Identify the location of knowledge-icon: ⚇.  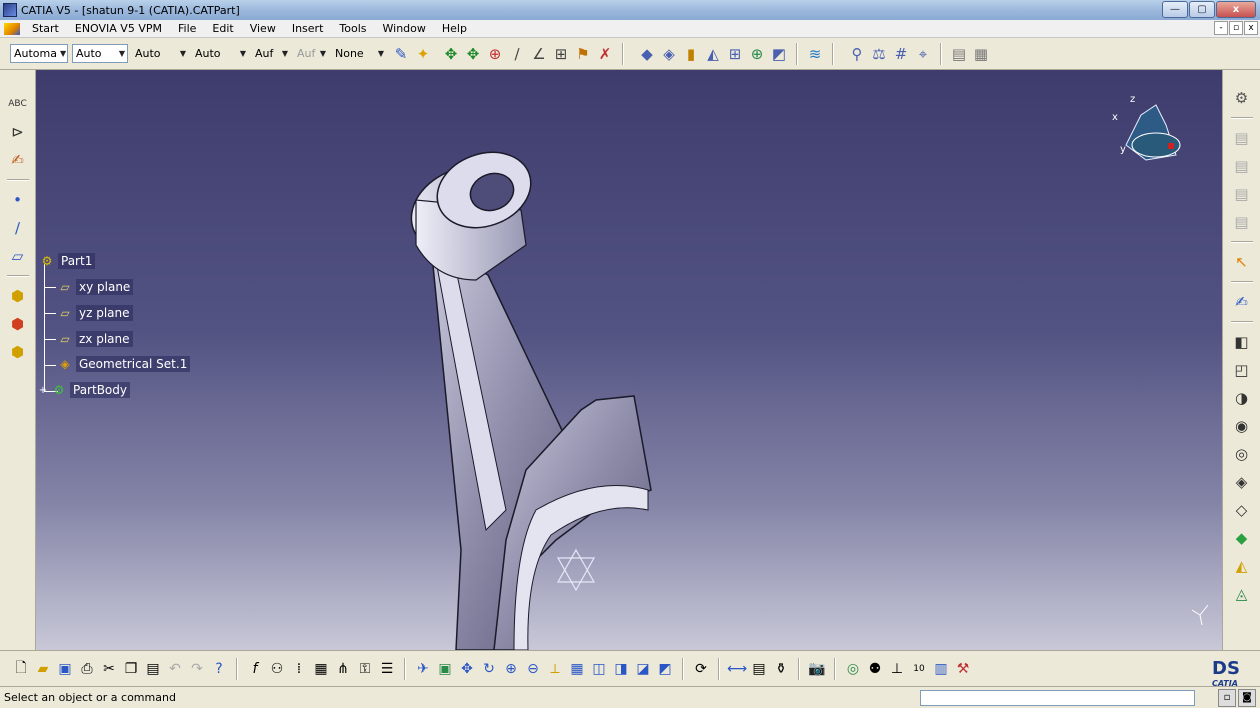
(277, 669).